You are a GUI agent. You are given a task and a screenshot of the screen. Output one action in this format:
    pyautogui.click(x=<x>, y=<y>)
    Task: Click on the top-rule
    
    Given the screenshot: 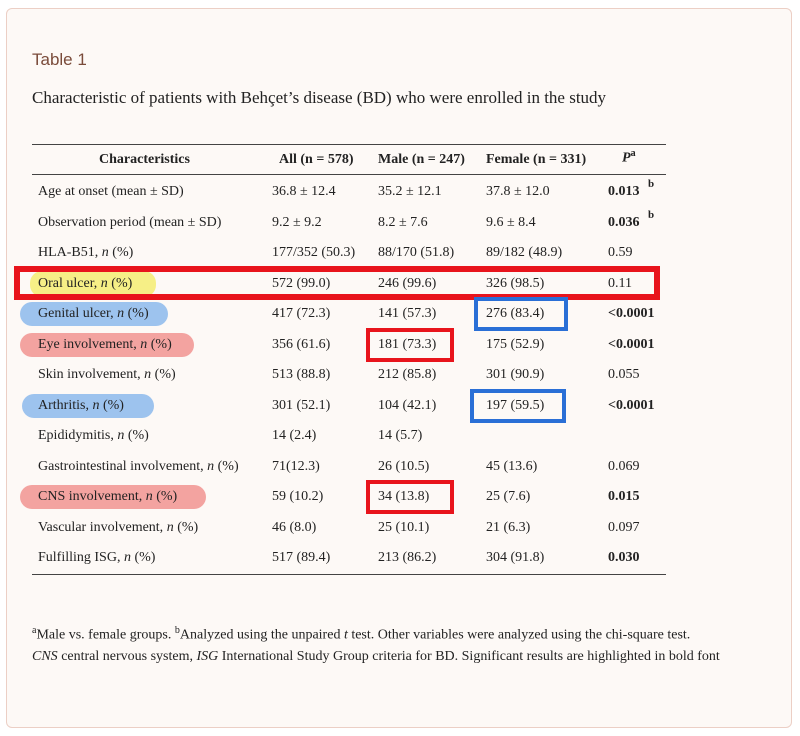 What is the action you would take?
    pyautogui.click(x=349, y=144)
    